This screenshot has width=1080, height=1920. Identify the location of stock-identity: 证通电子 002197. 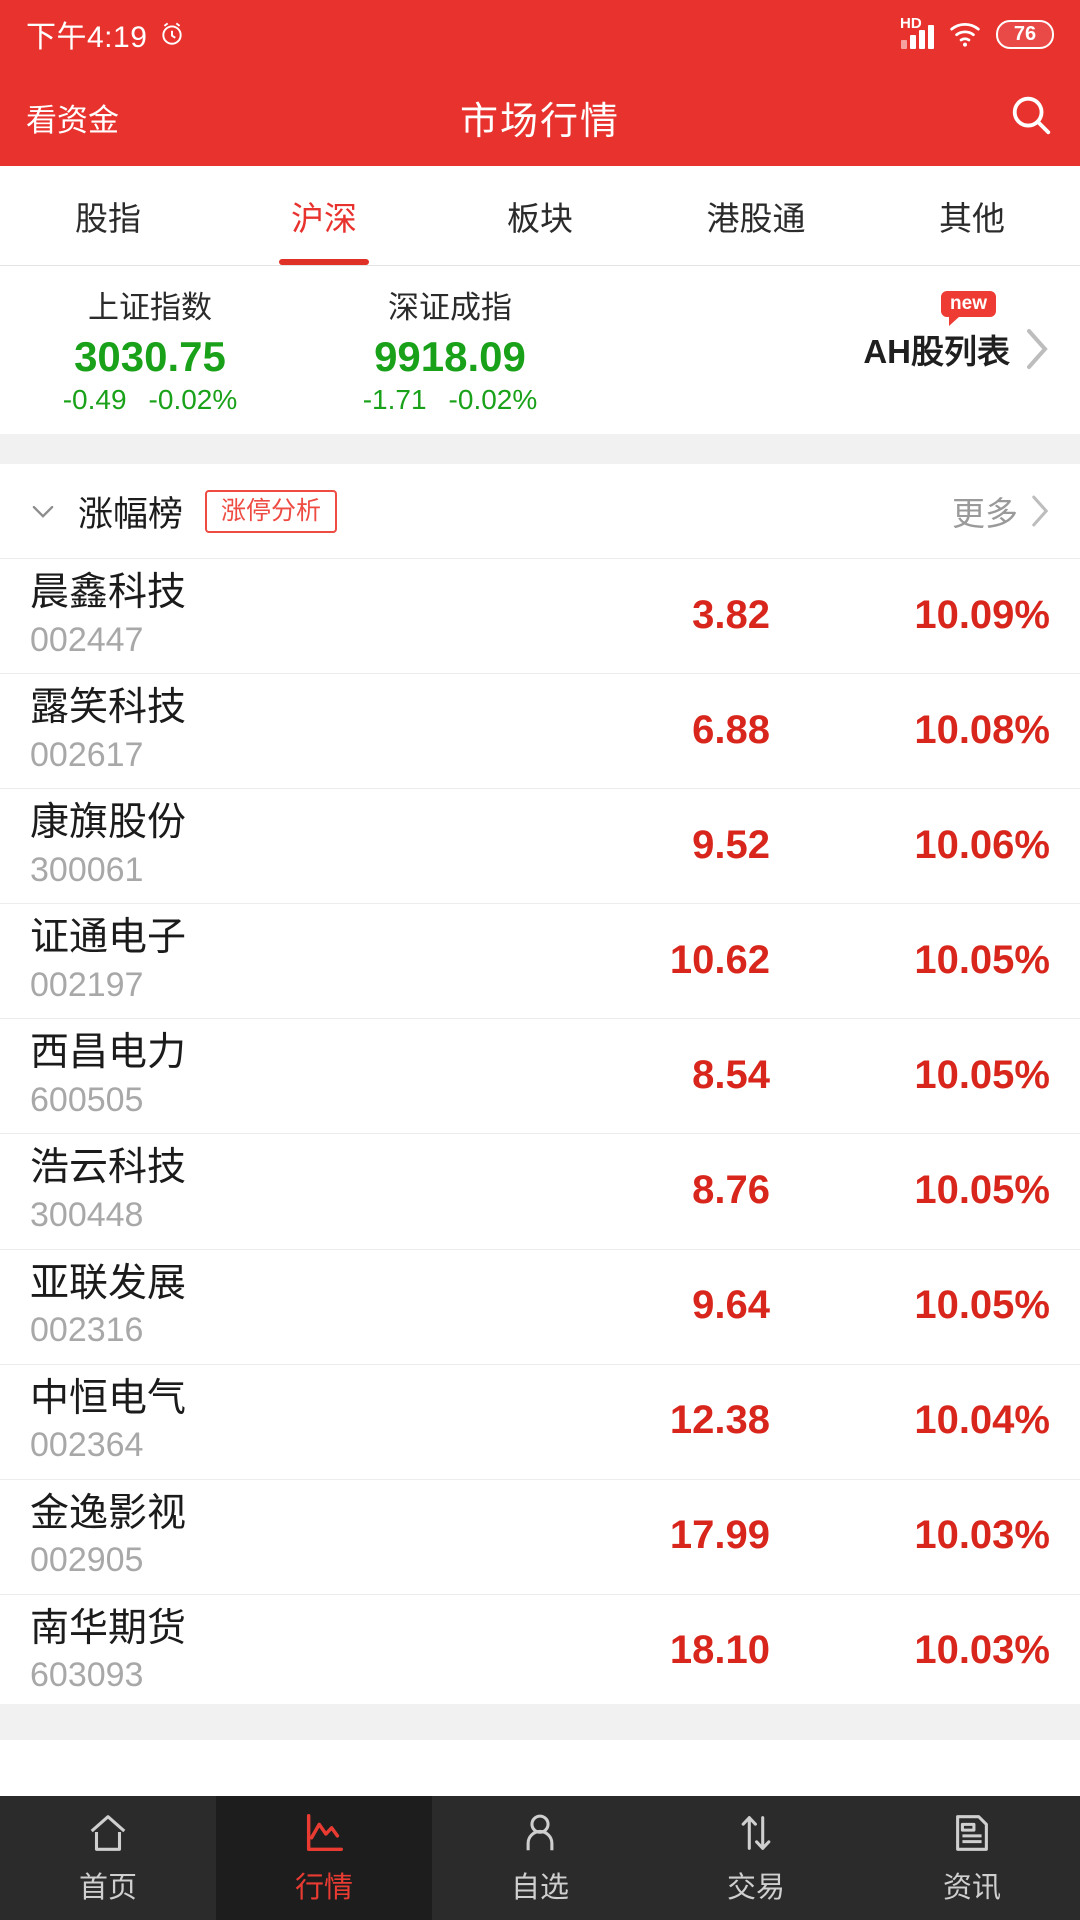
(290, 960).